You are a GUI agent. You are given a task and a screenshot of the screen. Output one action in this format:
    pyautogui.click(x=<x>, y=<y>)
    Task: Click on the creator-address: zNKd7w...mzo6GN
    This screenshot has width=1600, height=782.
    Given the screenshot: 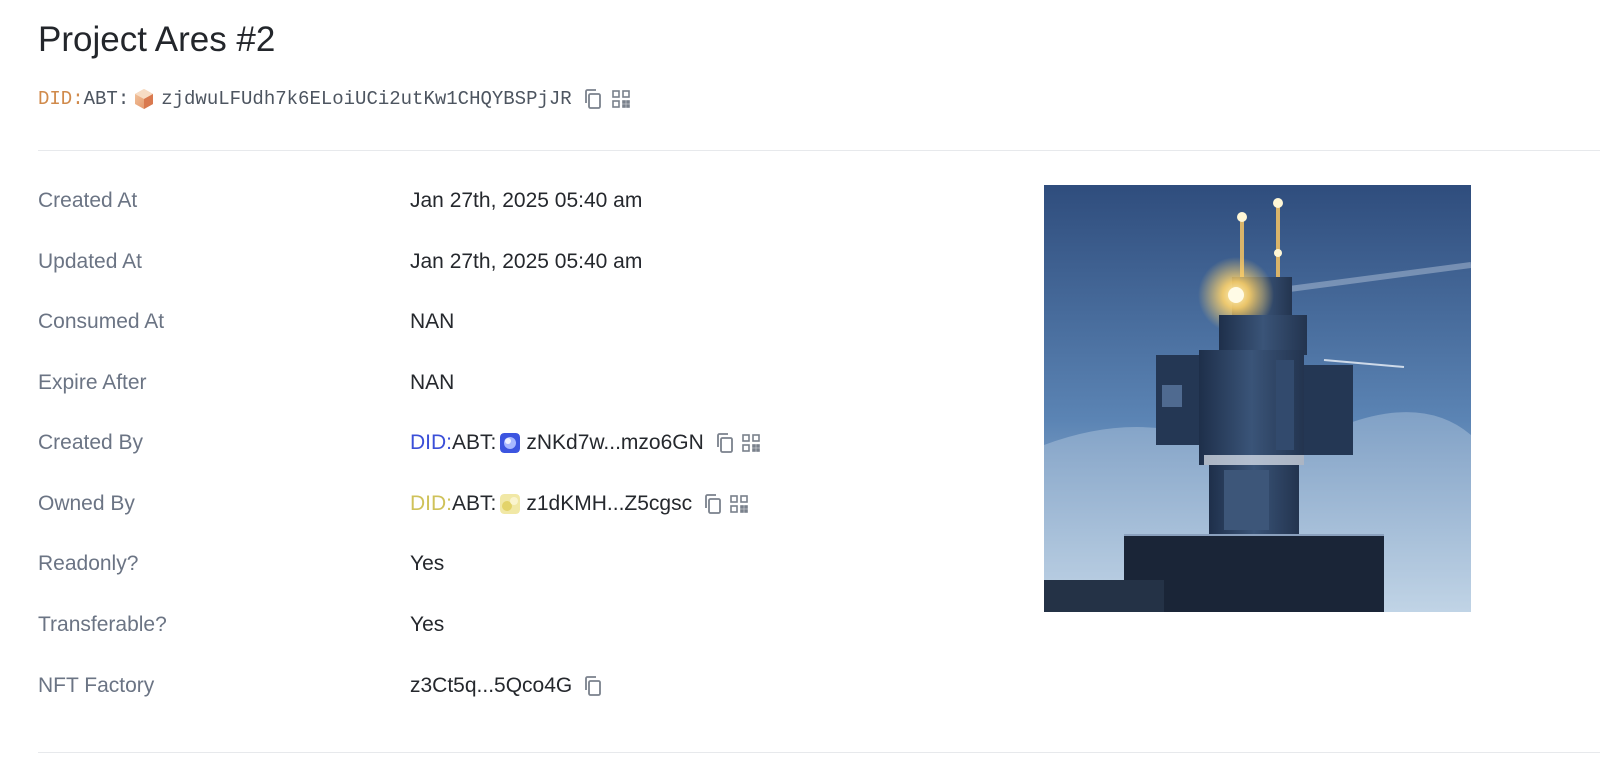 What is the action you would take?
    pyautogui.click(x=614, y=443)
    